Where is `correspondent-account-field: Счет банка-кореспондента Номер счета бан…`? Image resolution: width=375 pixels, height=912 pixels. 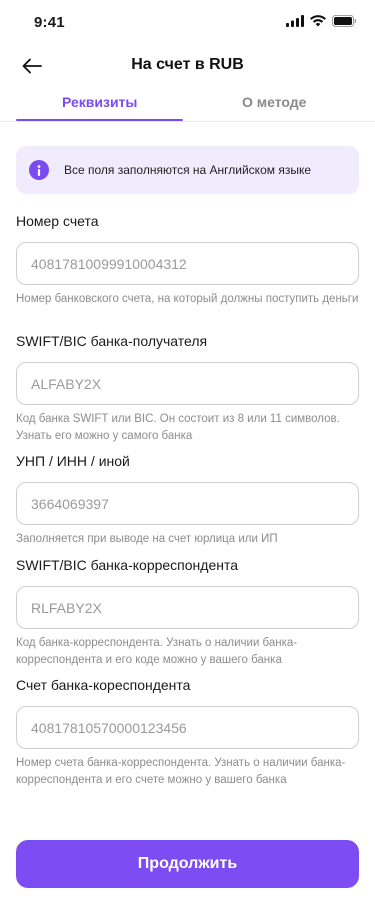 correspondent-account-field: Счет банка-кореспондента Номер счета бан… is located at coordinates (187, 732).